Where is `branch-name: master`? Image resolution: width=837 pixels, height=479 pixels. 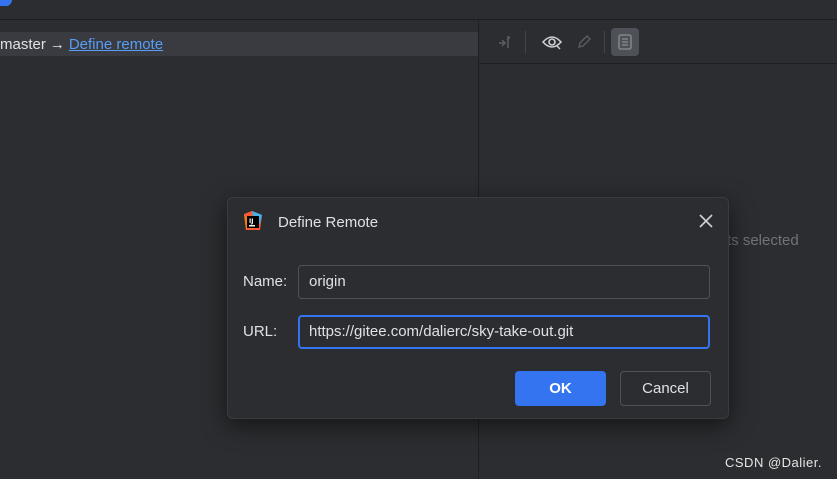 branch-name: master is located at coordinates (23, 44).